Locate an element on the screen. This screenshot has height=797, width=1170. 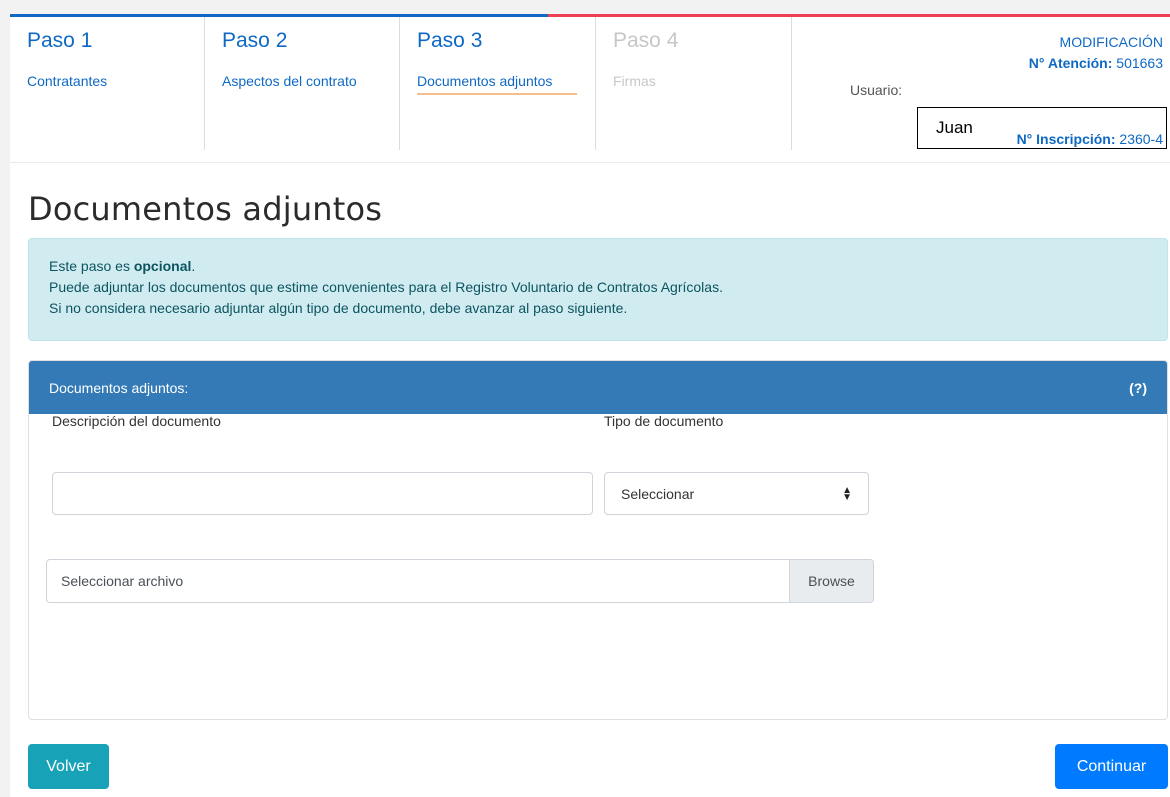
panel-header: Documentos adjuntos: (?) is located at coordinates (598, 387).